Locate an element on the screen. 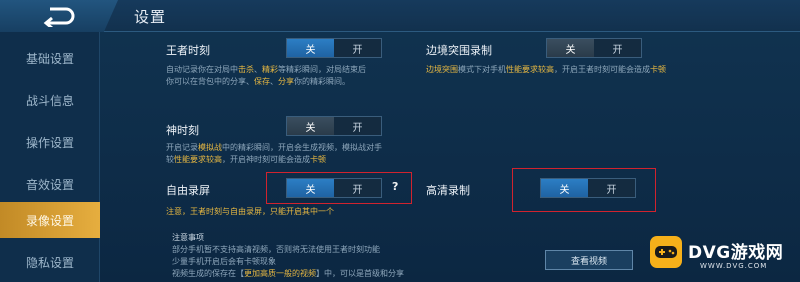 The width and height of the screenshot is (800, 282). edge-record-label: 边境突围录制 is located at coordinates (459, 50).